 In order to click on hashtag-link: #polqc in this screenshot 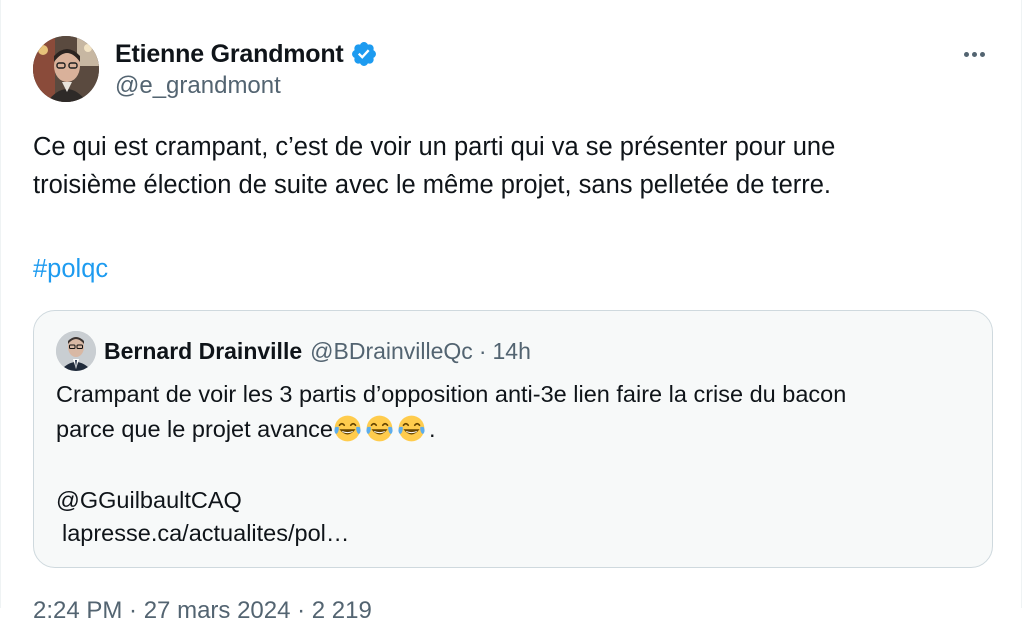, I will do `click(70, 269)`.